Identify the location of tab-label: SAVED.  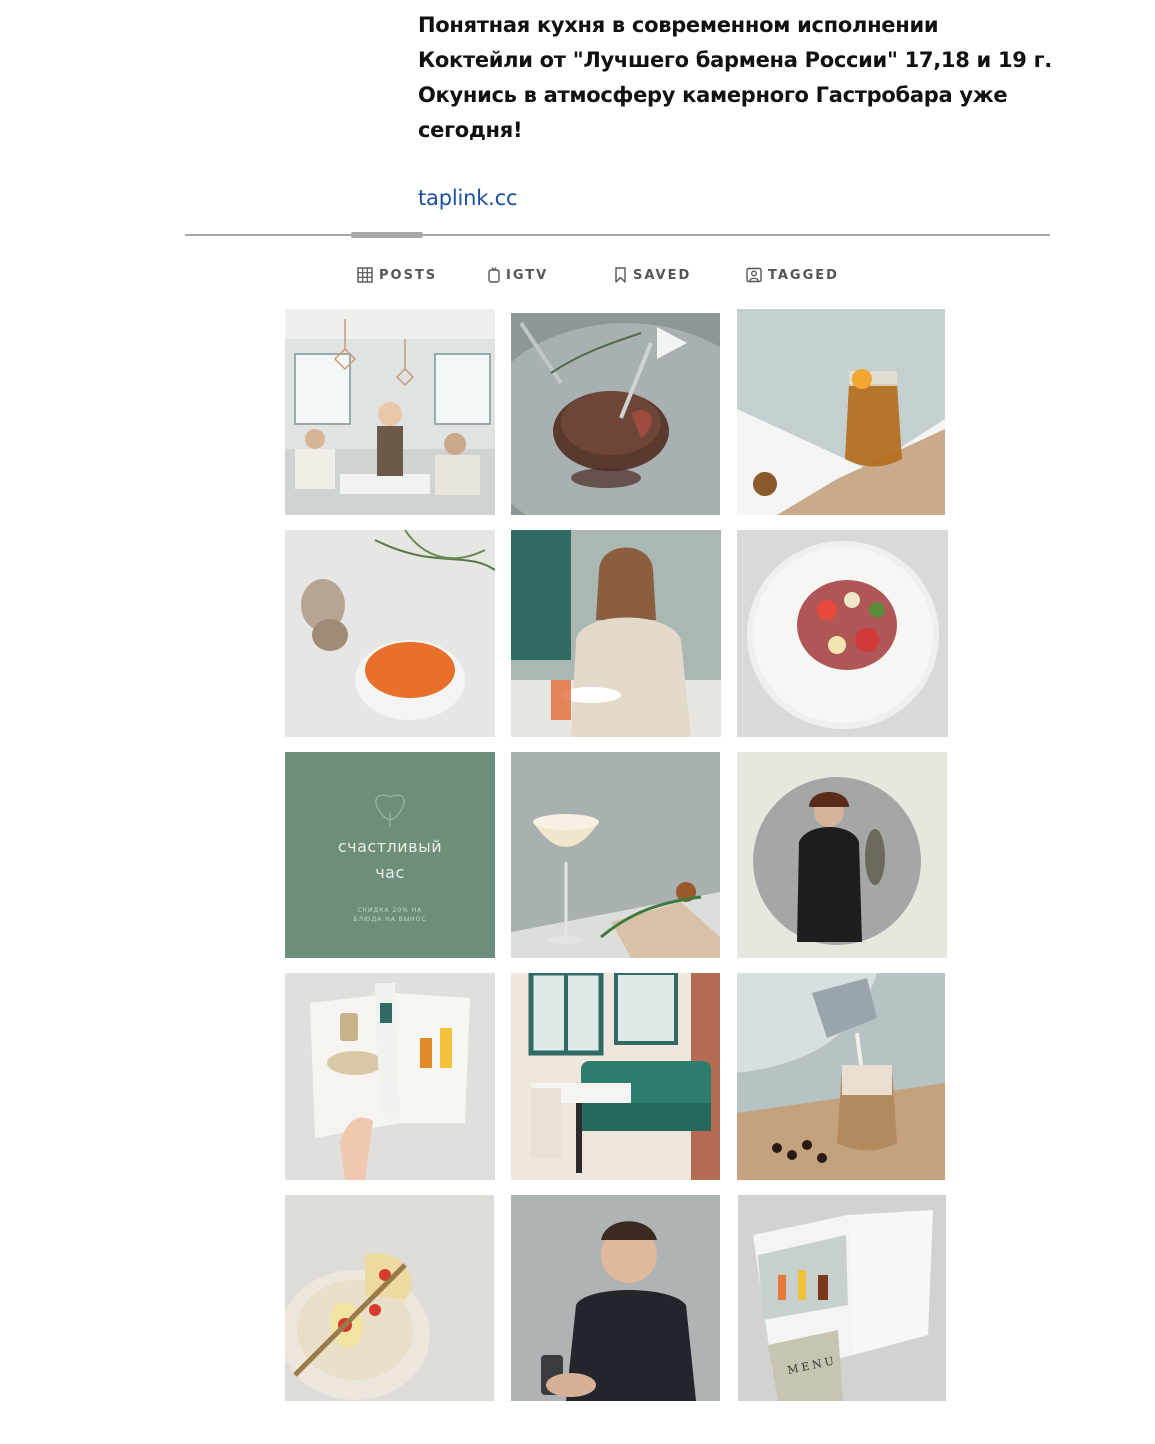
(662, 275).